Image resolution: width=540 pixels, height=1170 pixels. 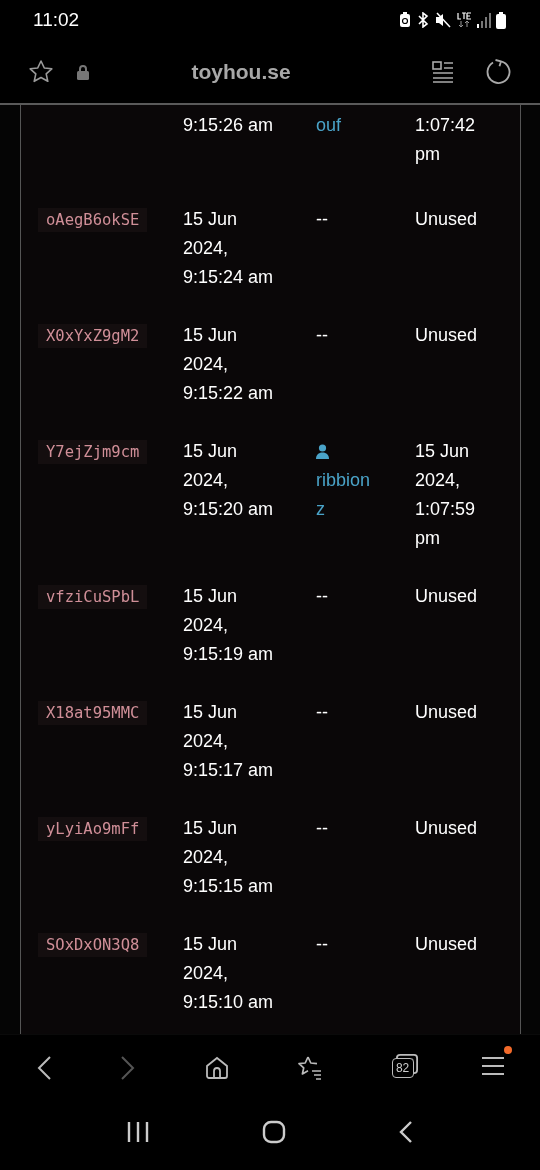 What do you see at coordinates (93, 829) in the screenshot?
I see `invite-code: yLyiAo9mFf` at bounding box center [93, 829].